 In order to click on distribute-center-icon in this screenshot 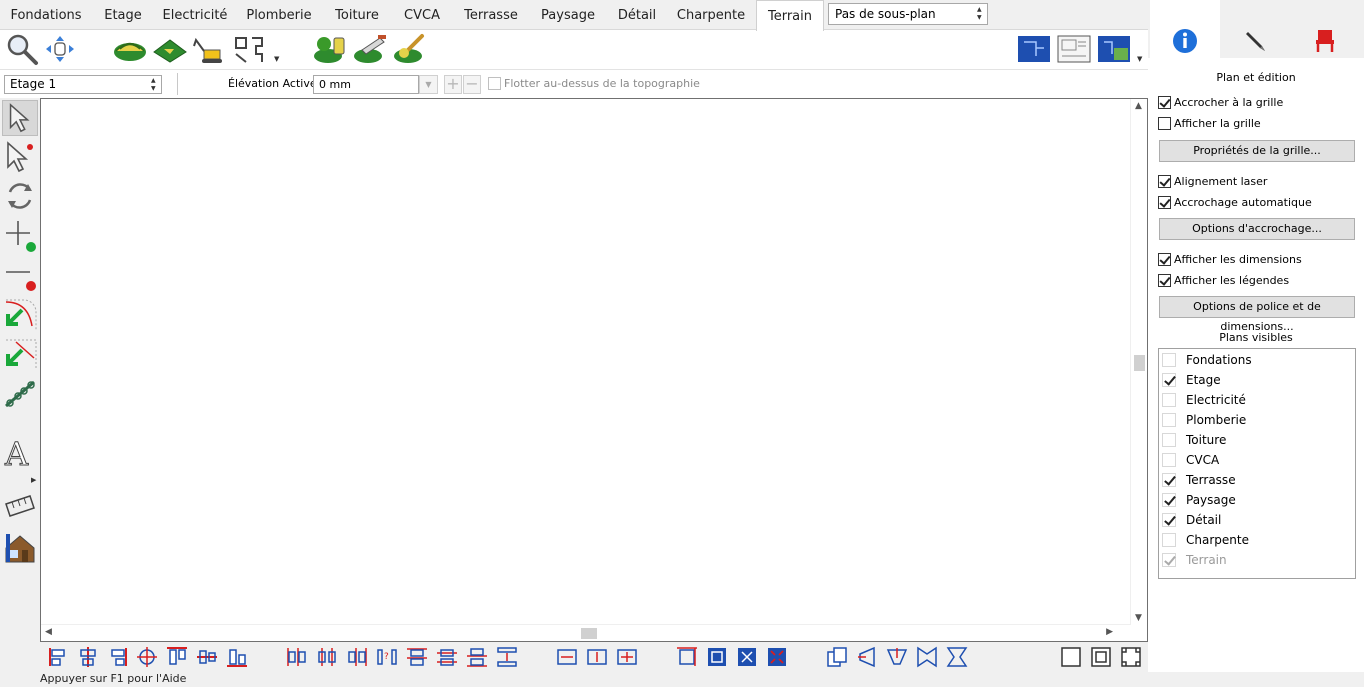, I will do `click(327, 657)`.